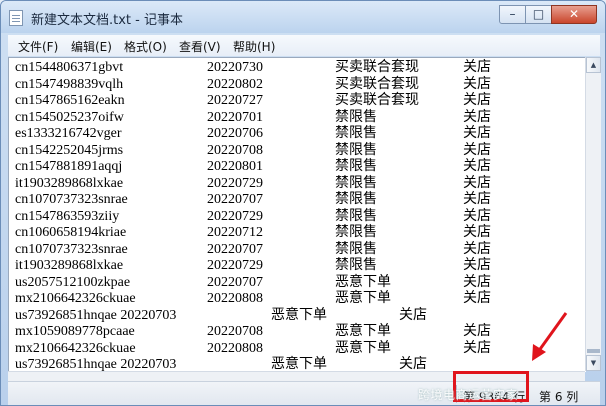  Describe the element at coordinates (550, 336) in the screenshot. I see `annotation-arrow-icon` at that location.